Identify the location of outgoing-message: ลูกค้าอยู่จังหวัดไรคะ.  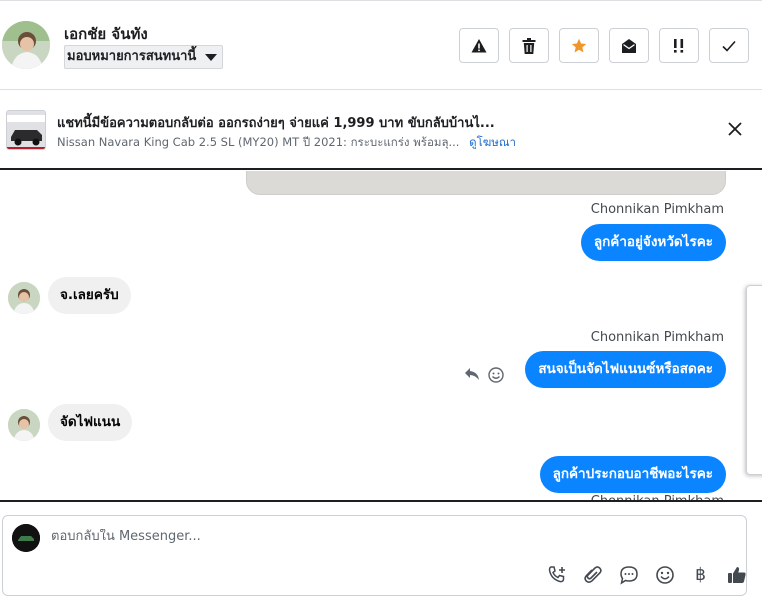
(653, 242).